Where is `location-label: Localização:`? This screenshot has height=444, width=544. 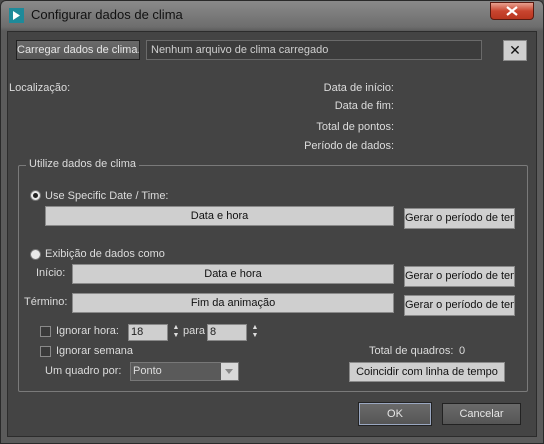
location-label: Localização: is located at coordinates (40, 88).